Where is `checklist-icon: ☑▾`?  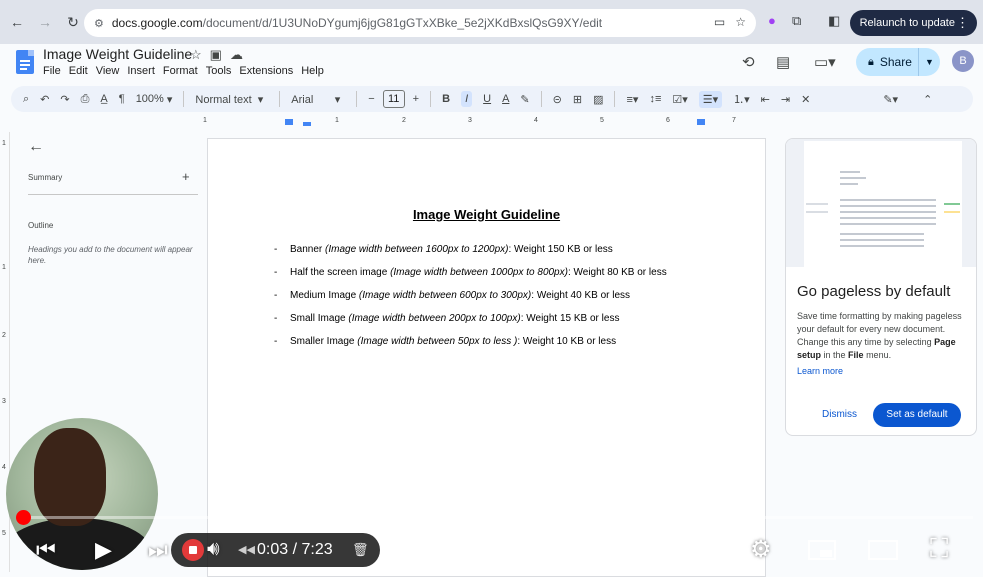
checklist-icon: ☑▾ is located at coordinates (679, 99).